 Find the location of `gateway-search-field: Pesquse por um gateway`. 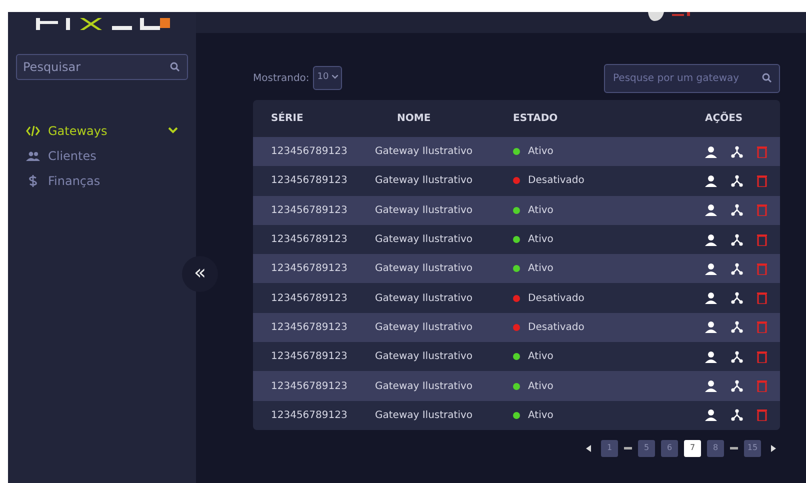

gateway-search-field: Pesquse por um gateway is located at coordinates (692, 78).